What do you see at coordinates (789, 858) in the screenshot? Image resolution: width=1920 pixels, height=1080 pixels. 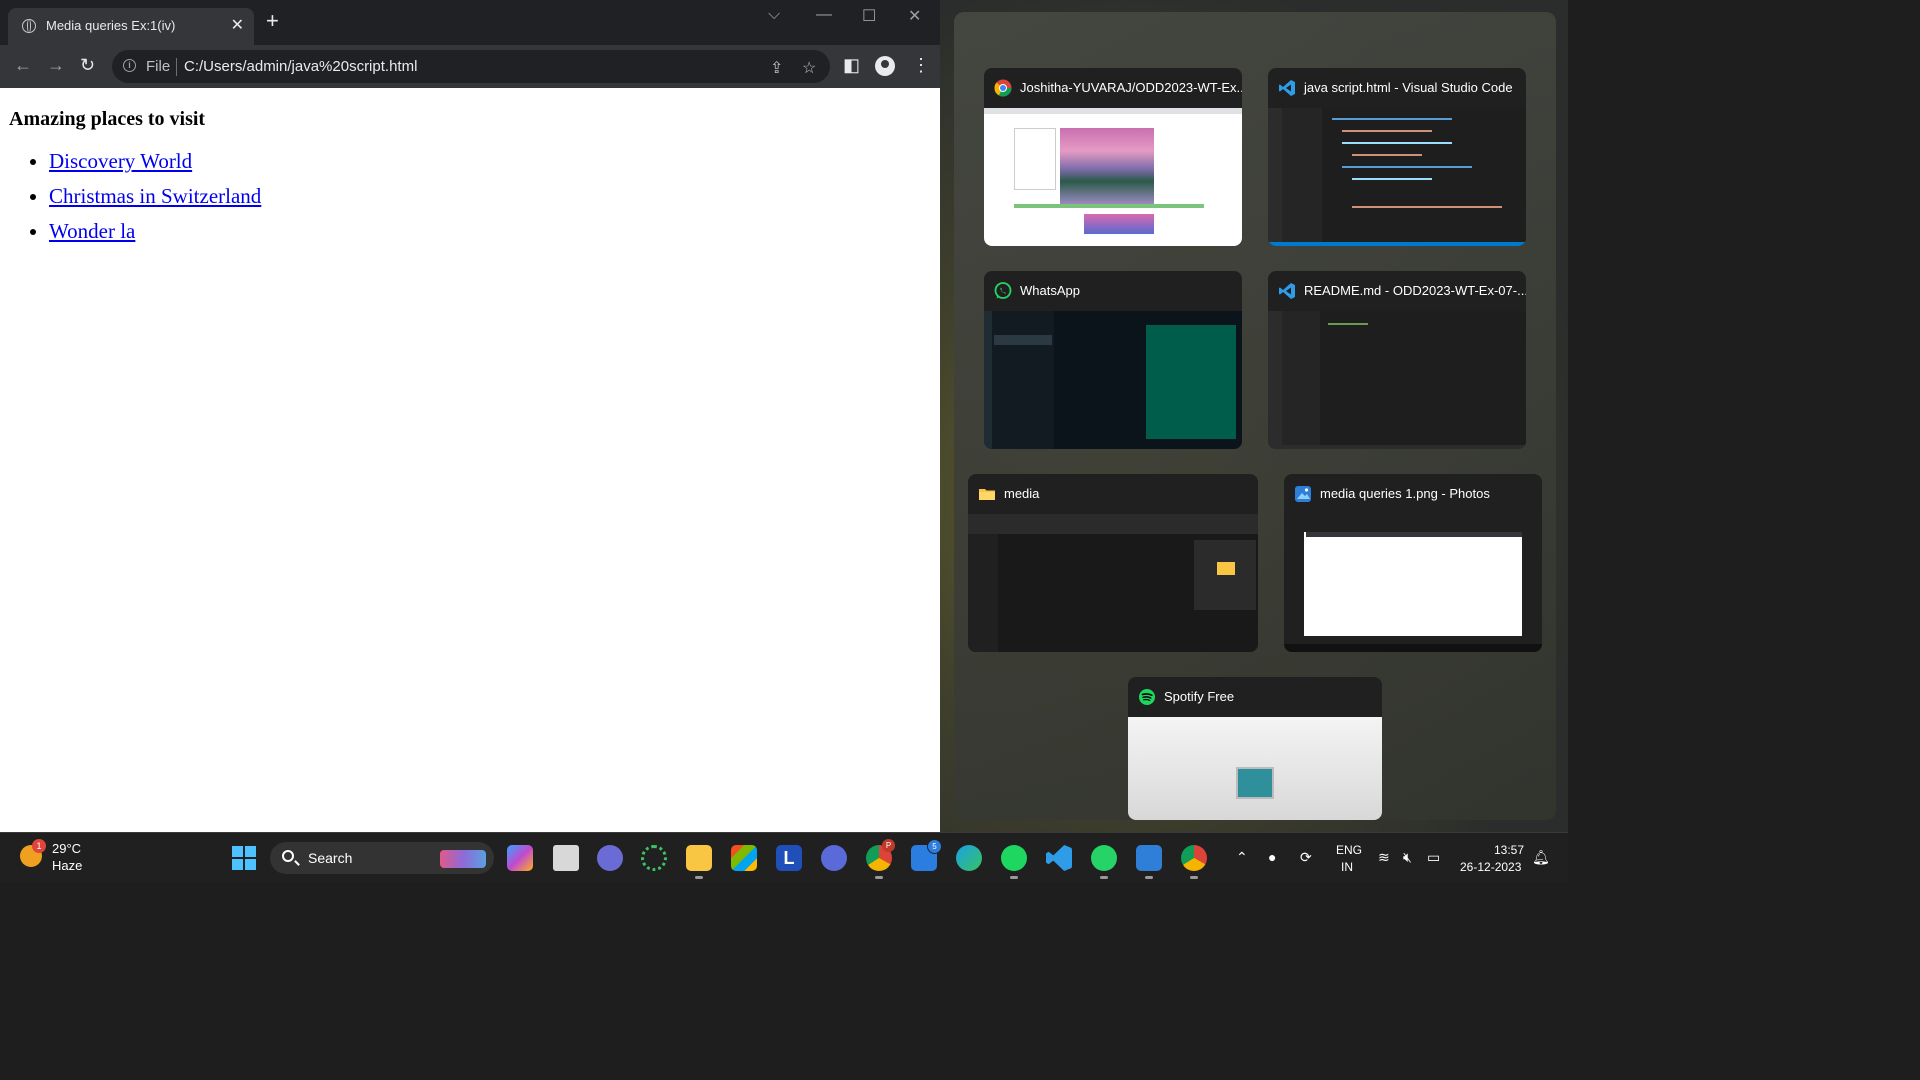 I see `l-app-icon: L` at bounding box center [789, 858].